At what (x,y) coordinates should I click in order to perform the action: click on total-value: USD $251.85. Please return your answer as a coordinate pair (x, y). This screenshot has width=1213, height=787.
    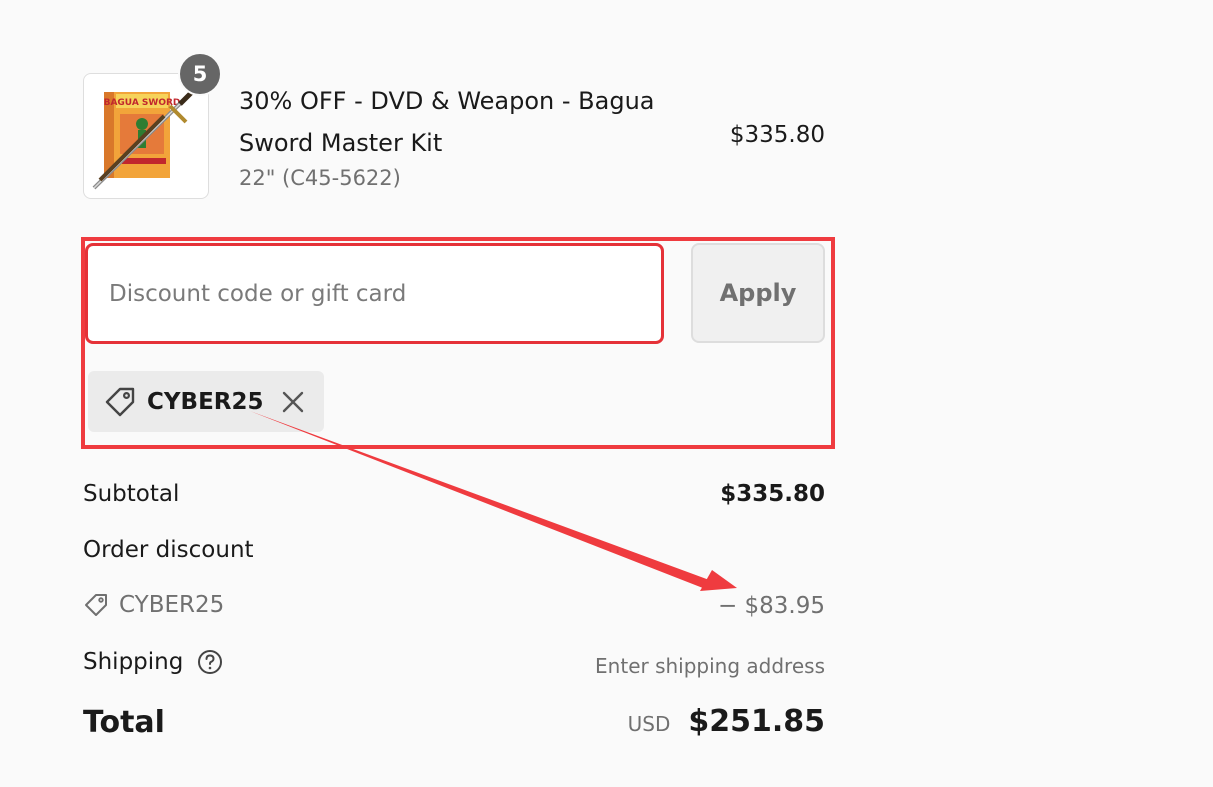
    Looking at the image, I should click on (726, 721).